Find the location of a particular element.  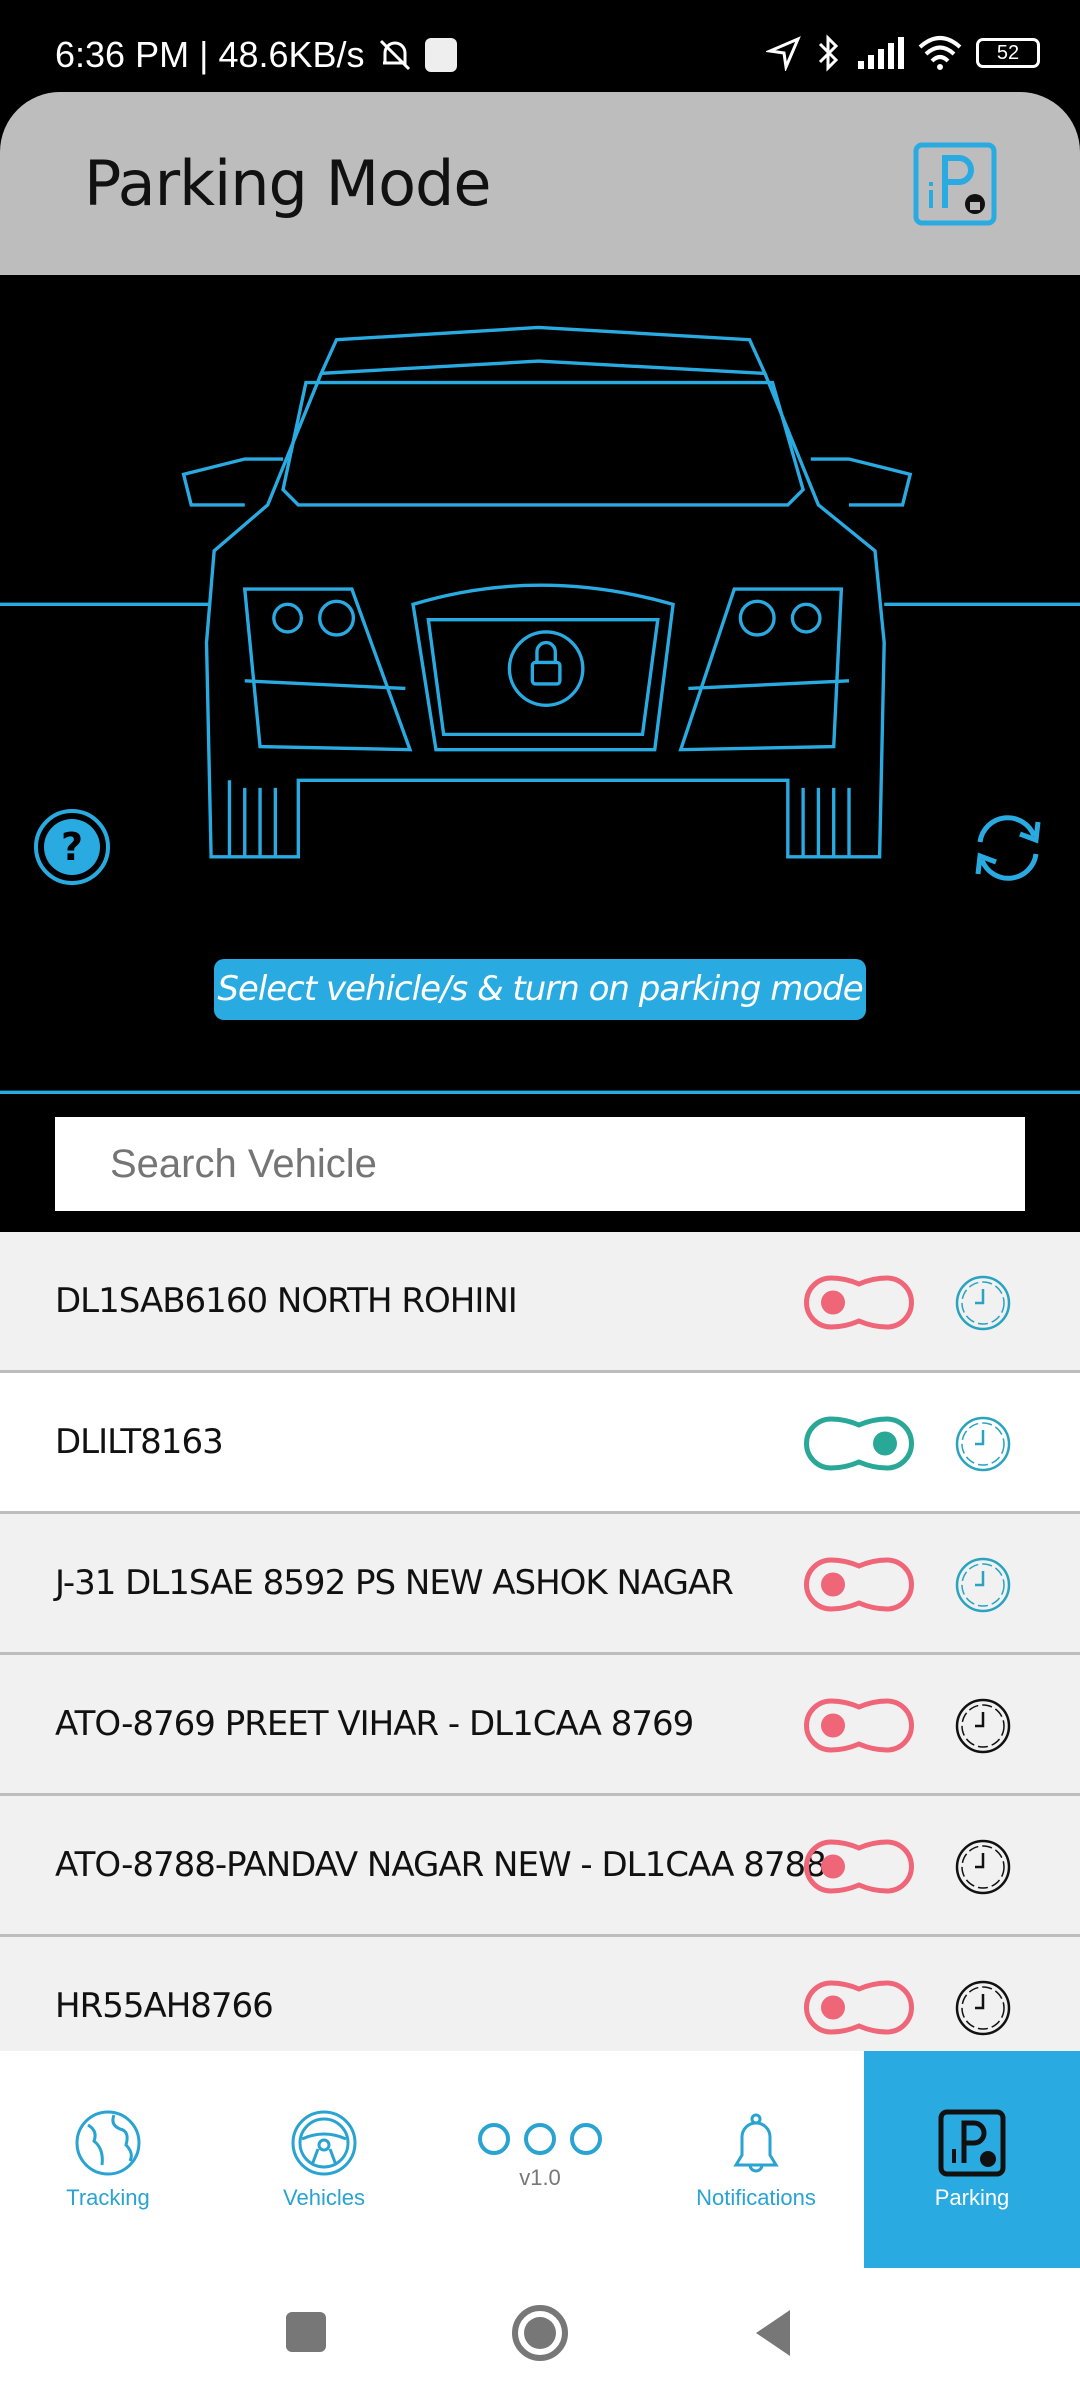

help-icon: ? is located at coordinates (72, 847).